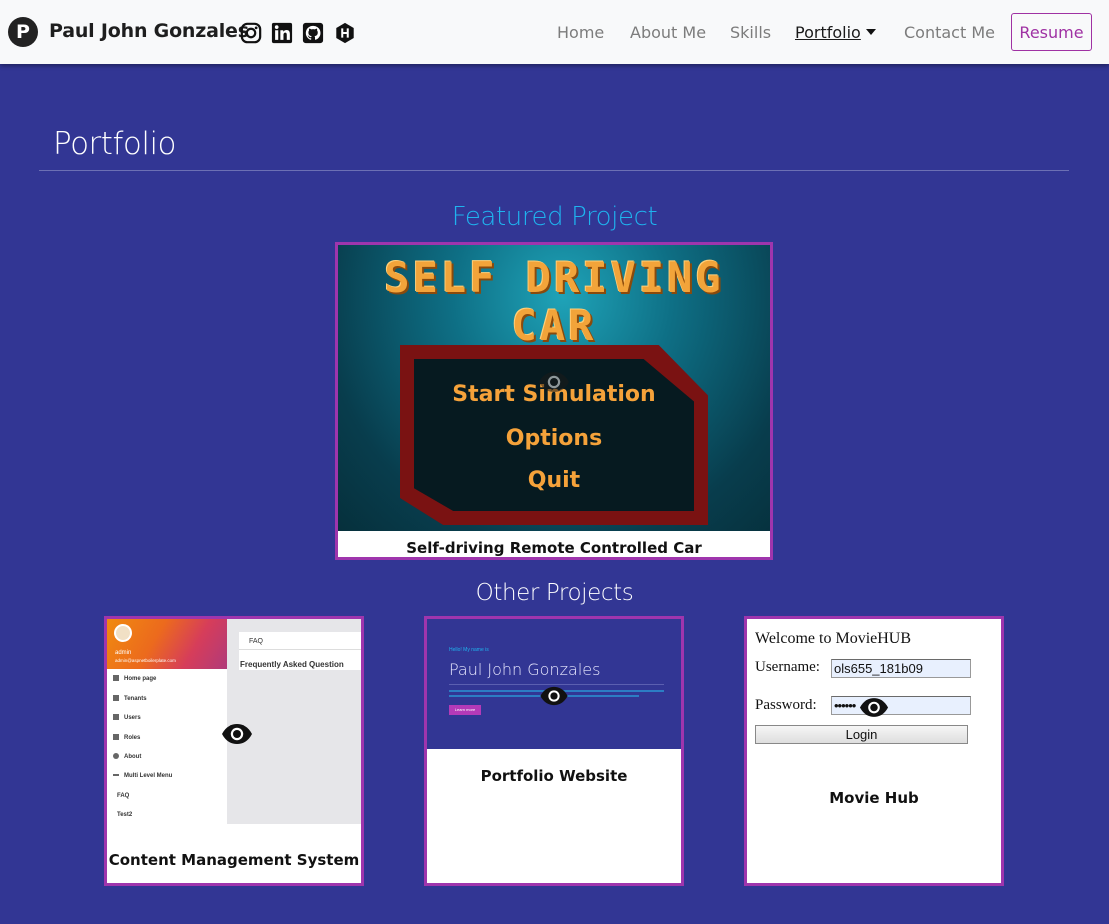 The width and height of the screenshot is (1109, 924). Describe the element at coordinates (123, 653) in the screenshot. I see `cms-user-name: admin` at that location.